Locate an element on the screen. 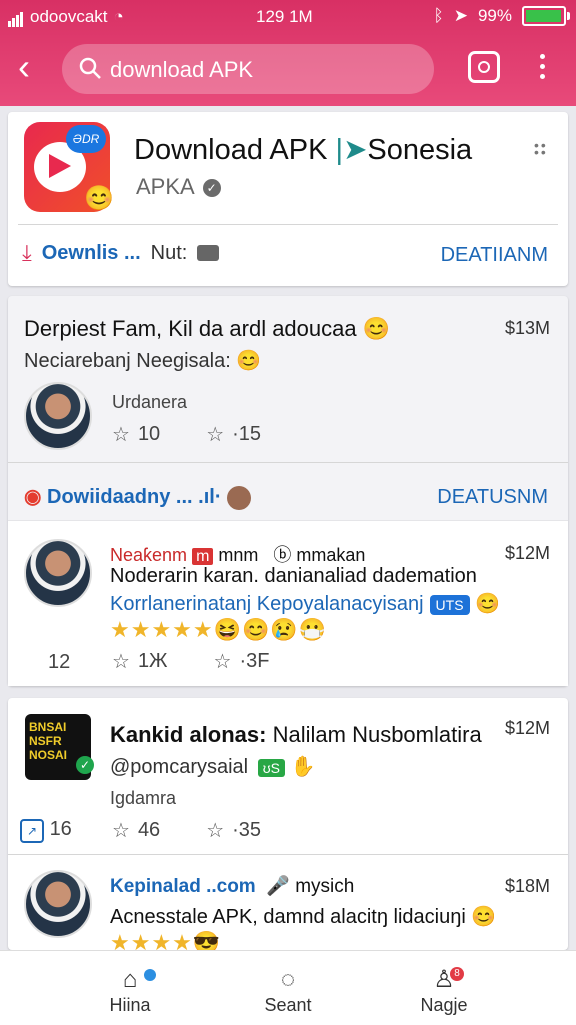  top-toolbar: ‹ is located at coordinates (288, 69).